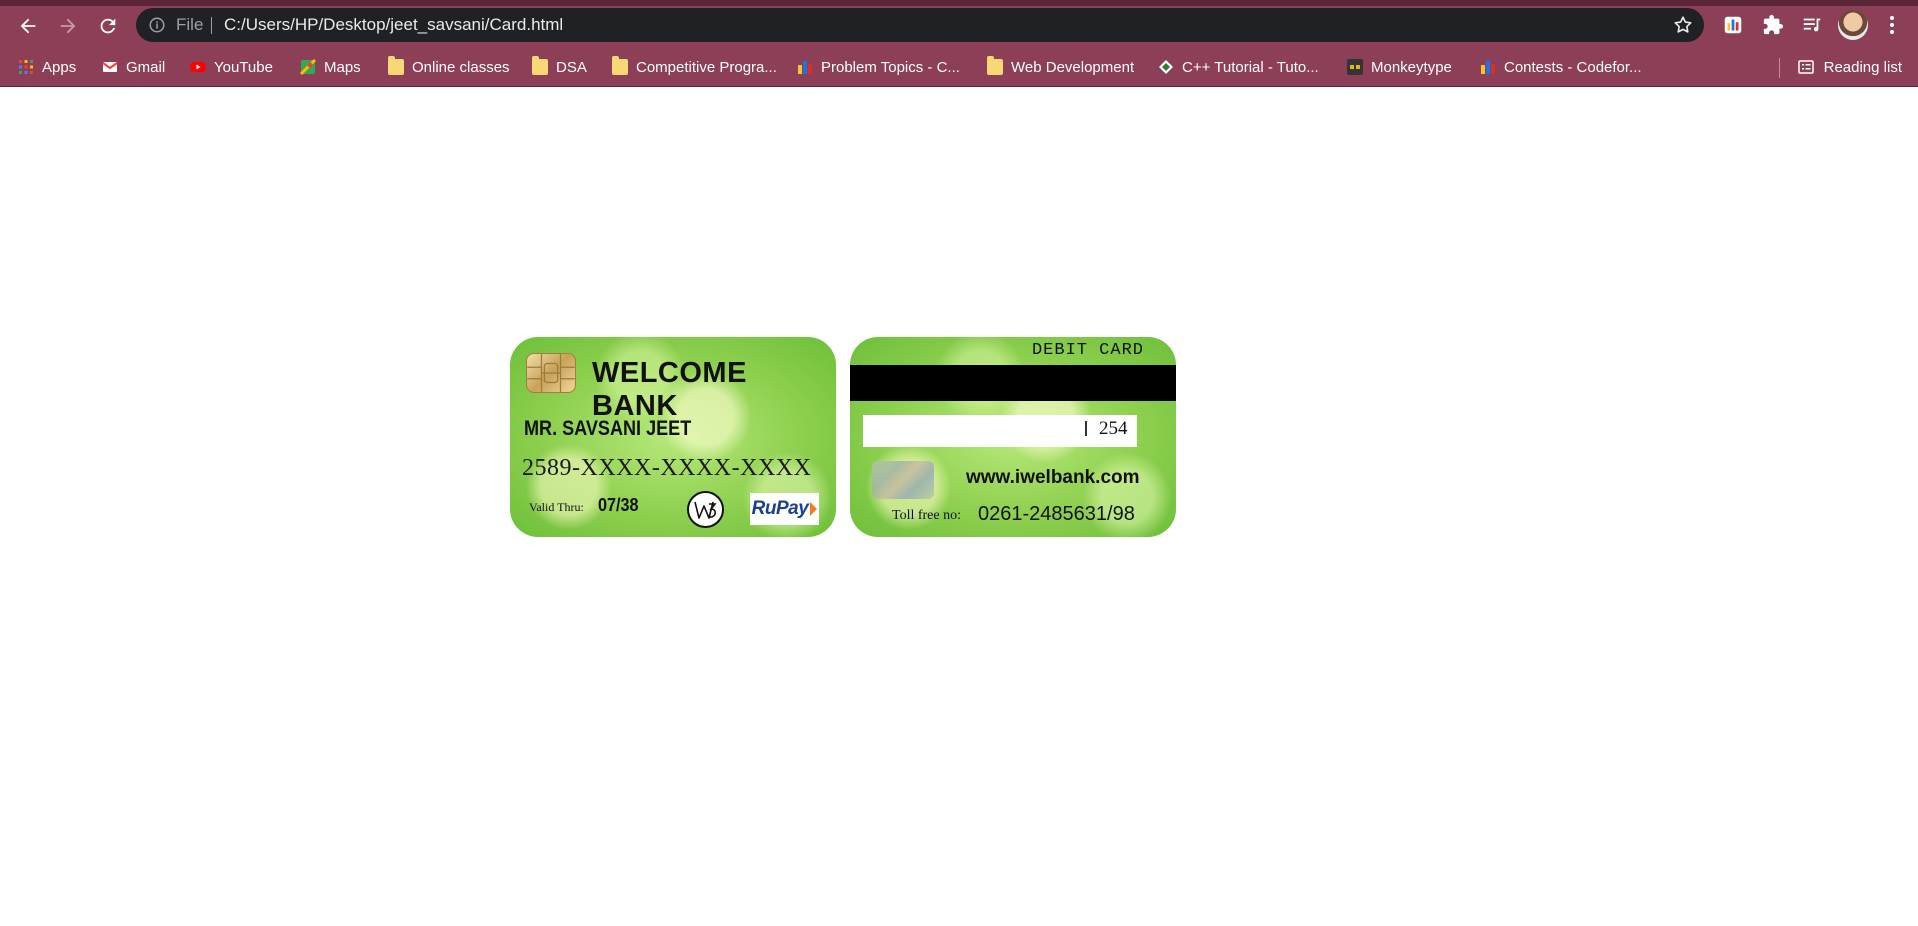 Image resolution: width=1918 pixels, height=926 pixels. Describe the element at coordinates (110, 67) in the screenshot. I see `gmail-icon` at that location.